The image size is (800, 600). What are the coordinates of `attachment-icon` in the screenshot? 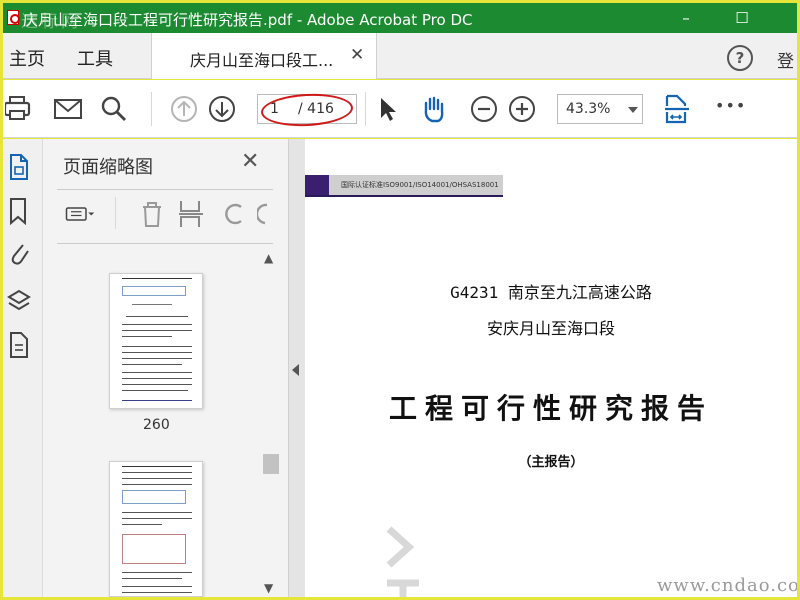 It's located at (19, 253).